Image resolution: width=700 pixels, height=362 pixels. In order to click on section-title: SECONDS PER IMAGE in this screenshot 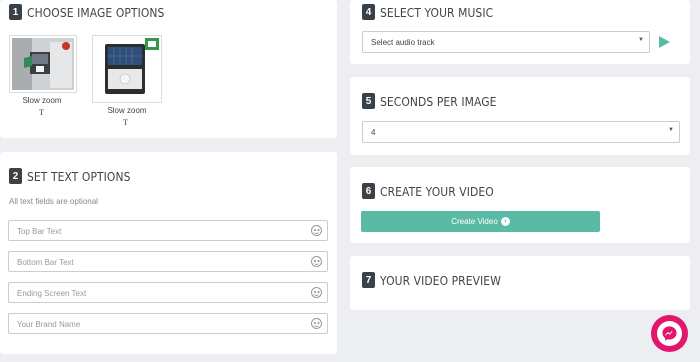, I will do `click(438, 101)`.